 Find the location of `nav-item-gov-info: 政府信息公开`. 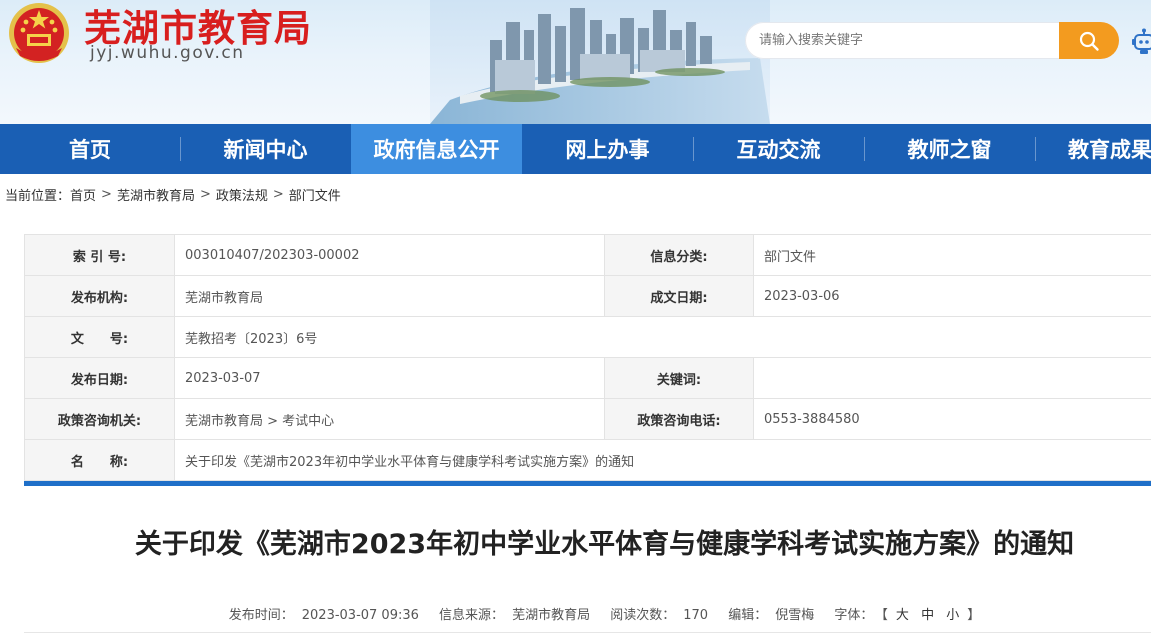

nav-item-gov-info: 政府信息公开 is located at coordinates (436, 149).